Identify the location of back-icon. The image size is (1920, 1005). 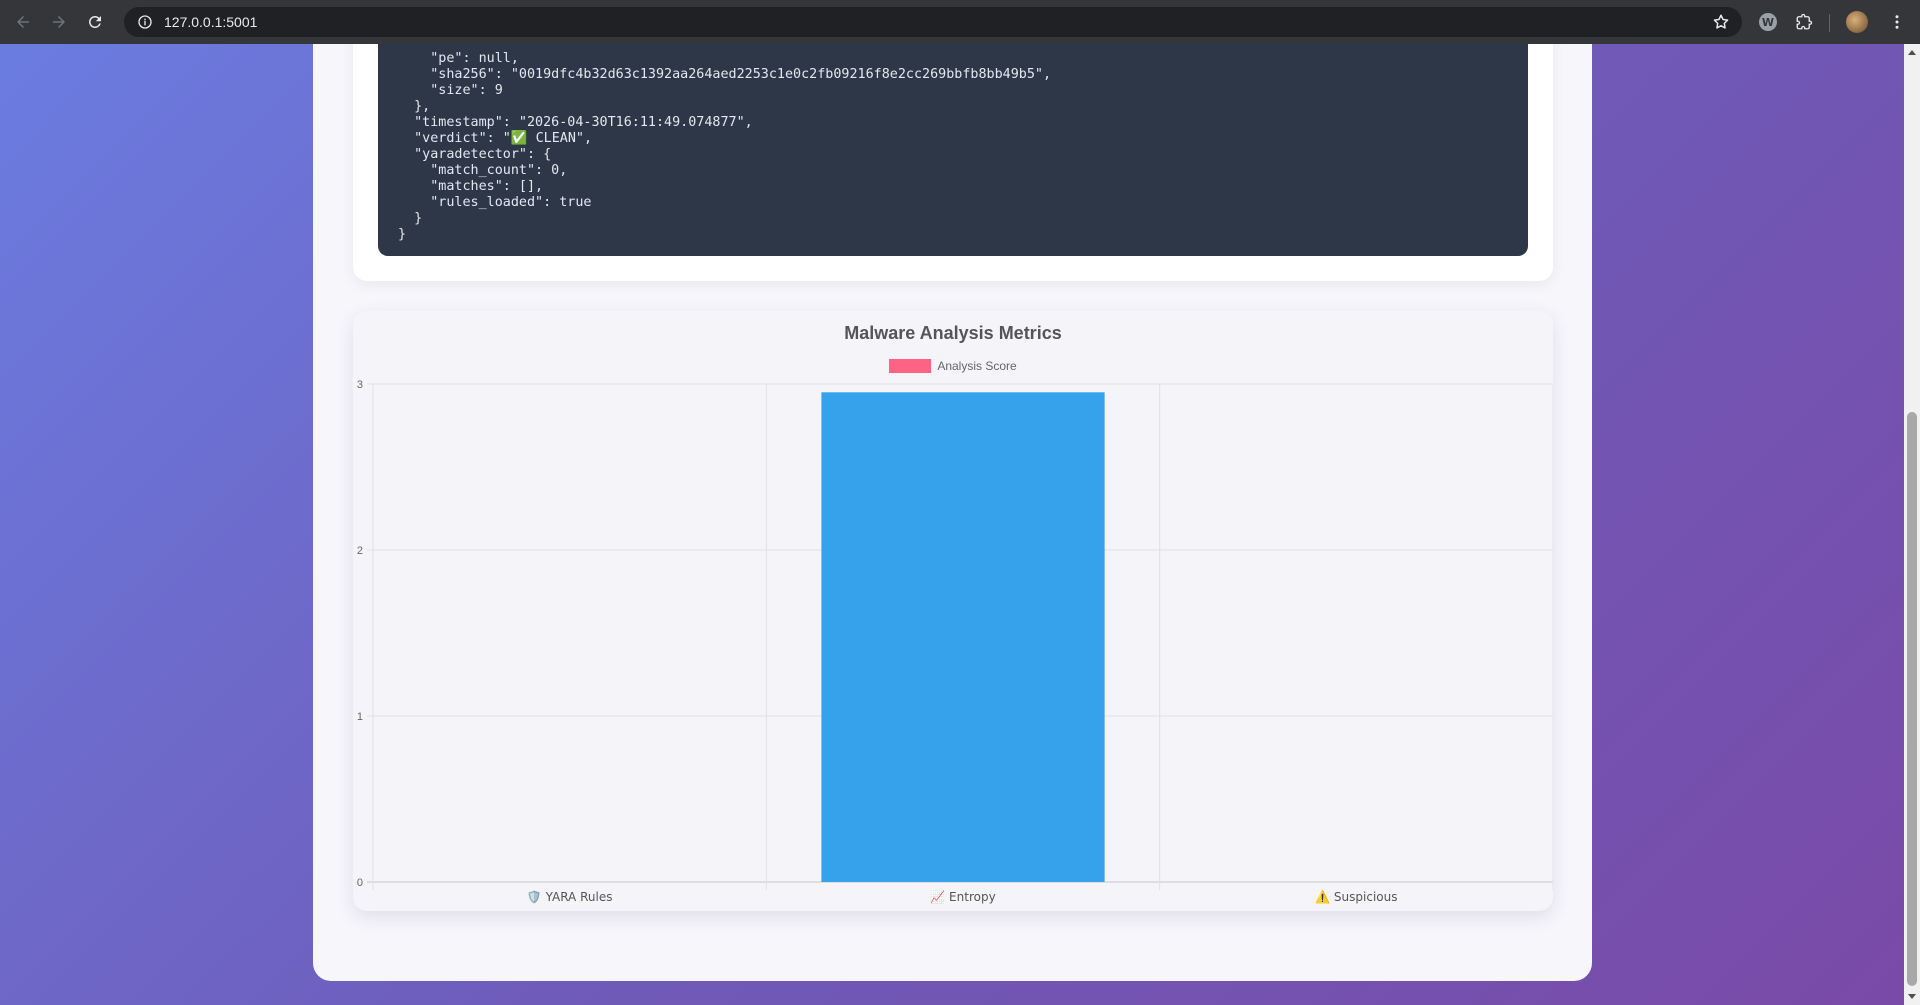
(23, 22).